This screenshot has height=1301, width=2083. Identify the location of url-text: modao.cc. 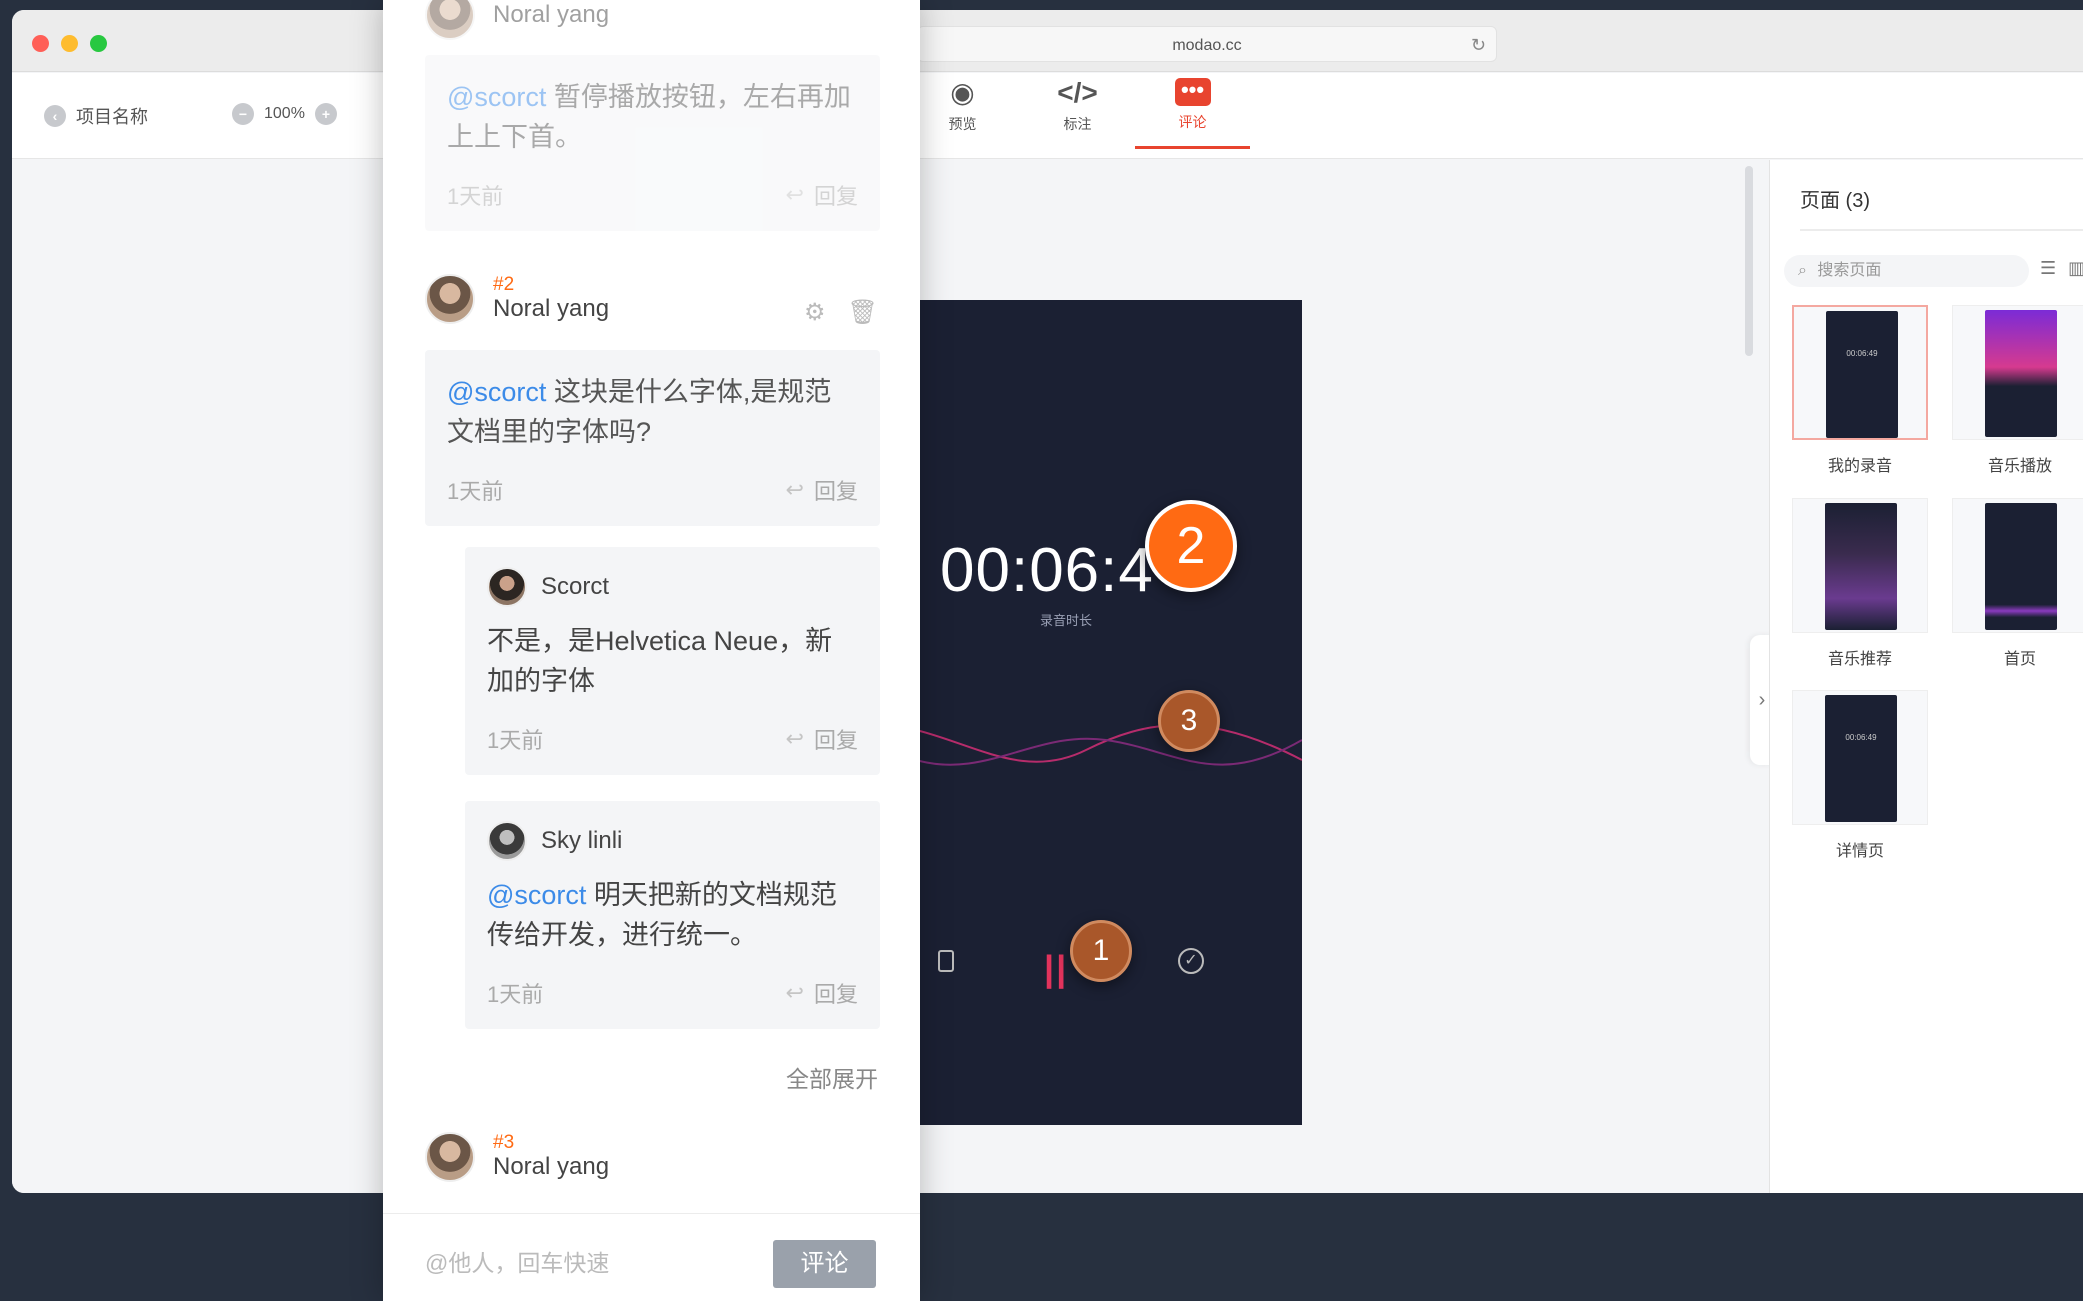
(1207, 45).